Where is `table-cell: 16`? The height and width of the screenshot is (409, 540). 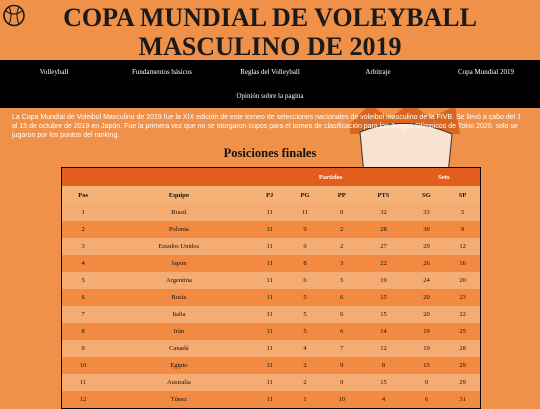 table-cell: 16 is located at coordinates (463, 263).